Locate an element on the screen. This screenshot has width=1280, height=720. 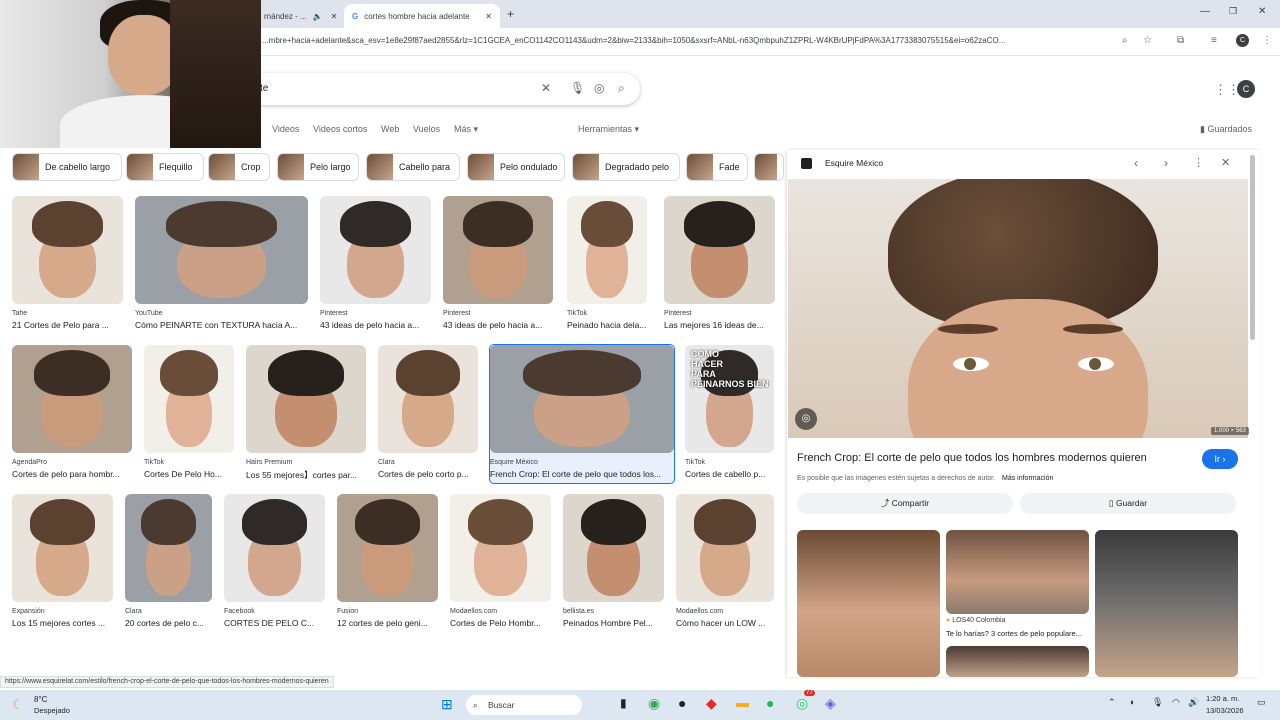
panel-source: Esquire México is located at coordinates (854, 163).